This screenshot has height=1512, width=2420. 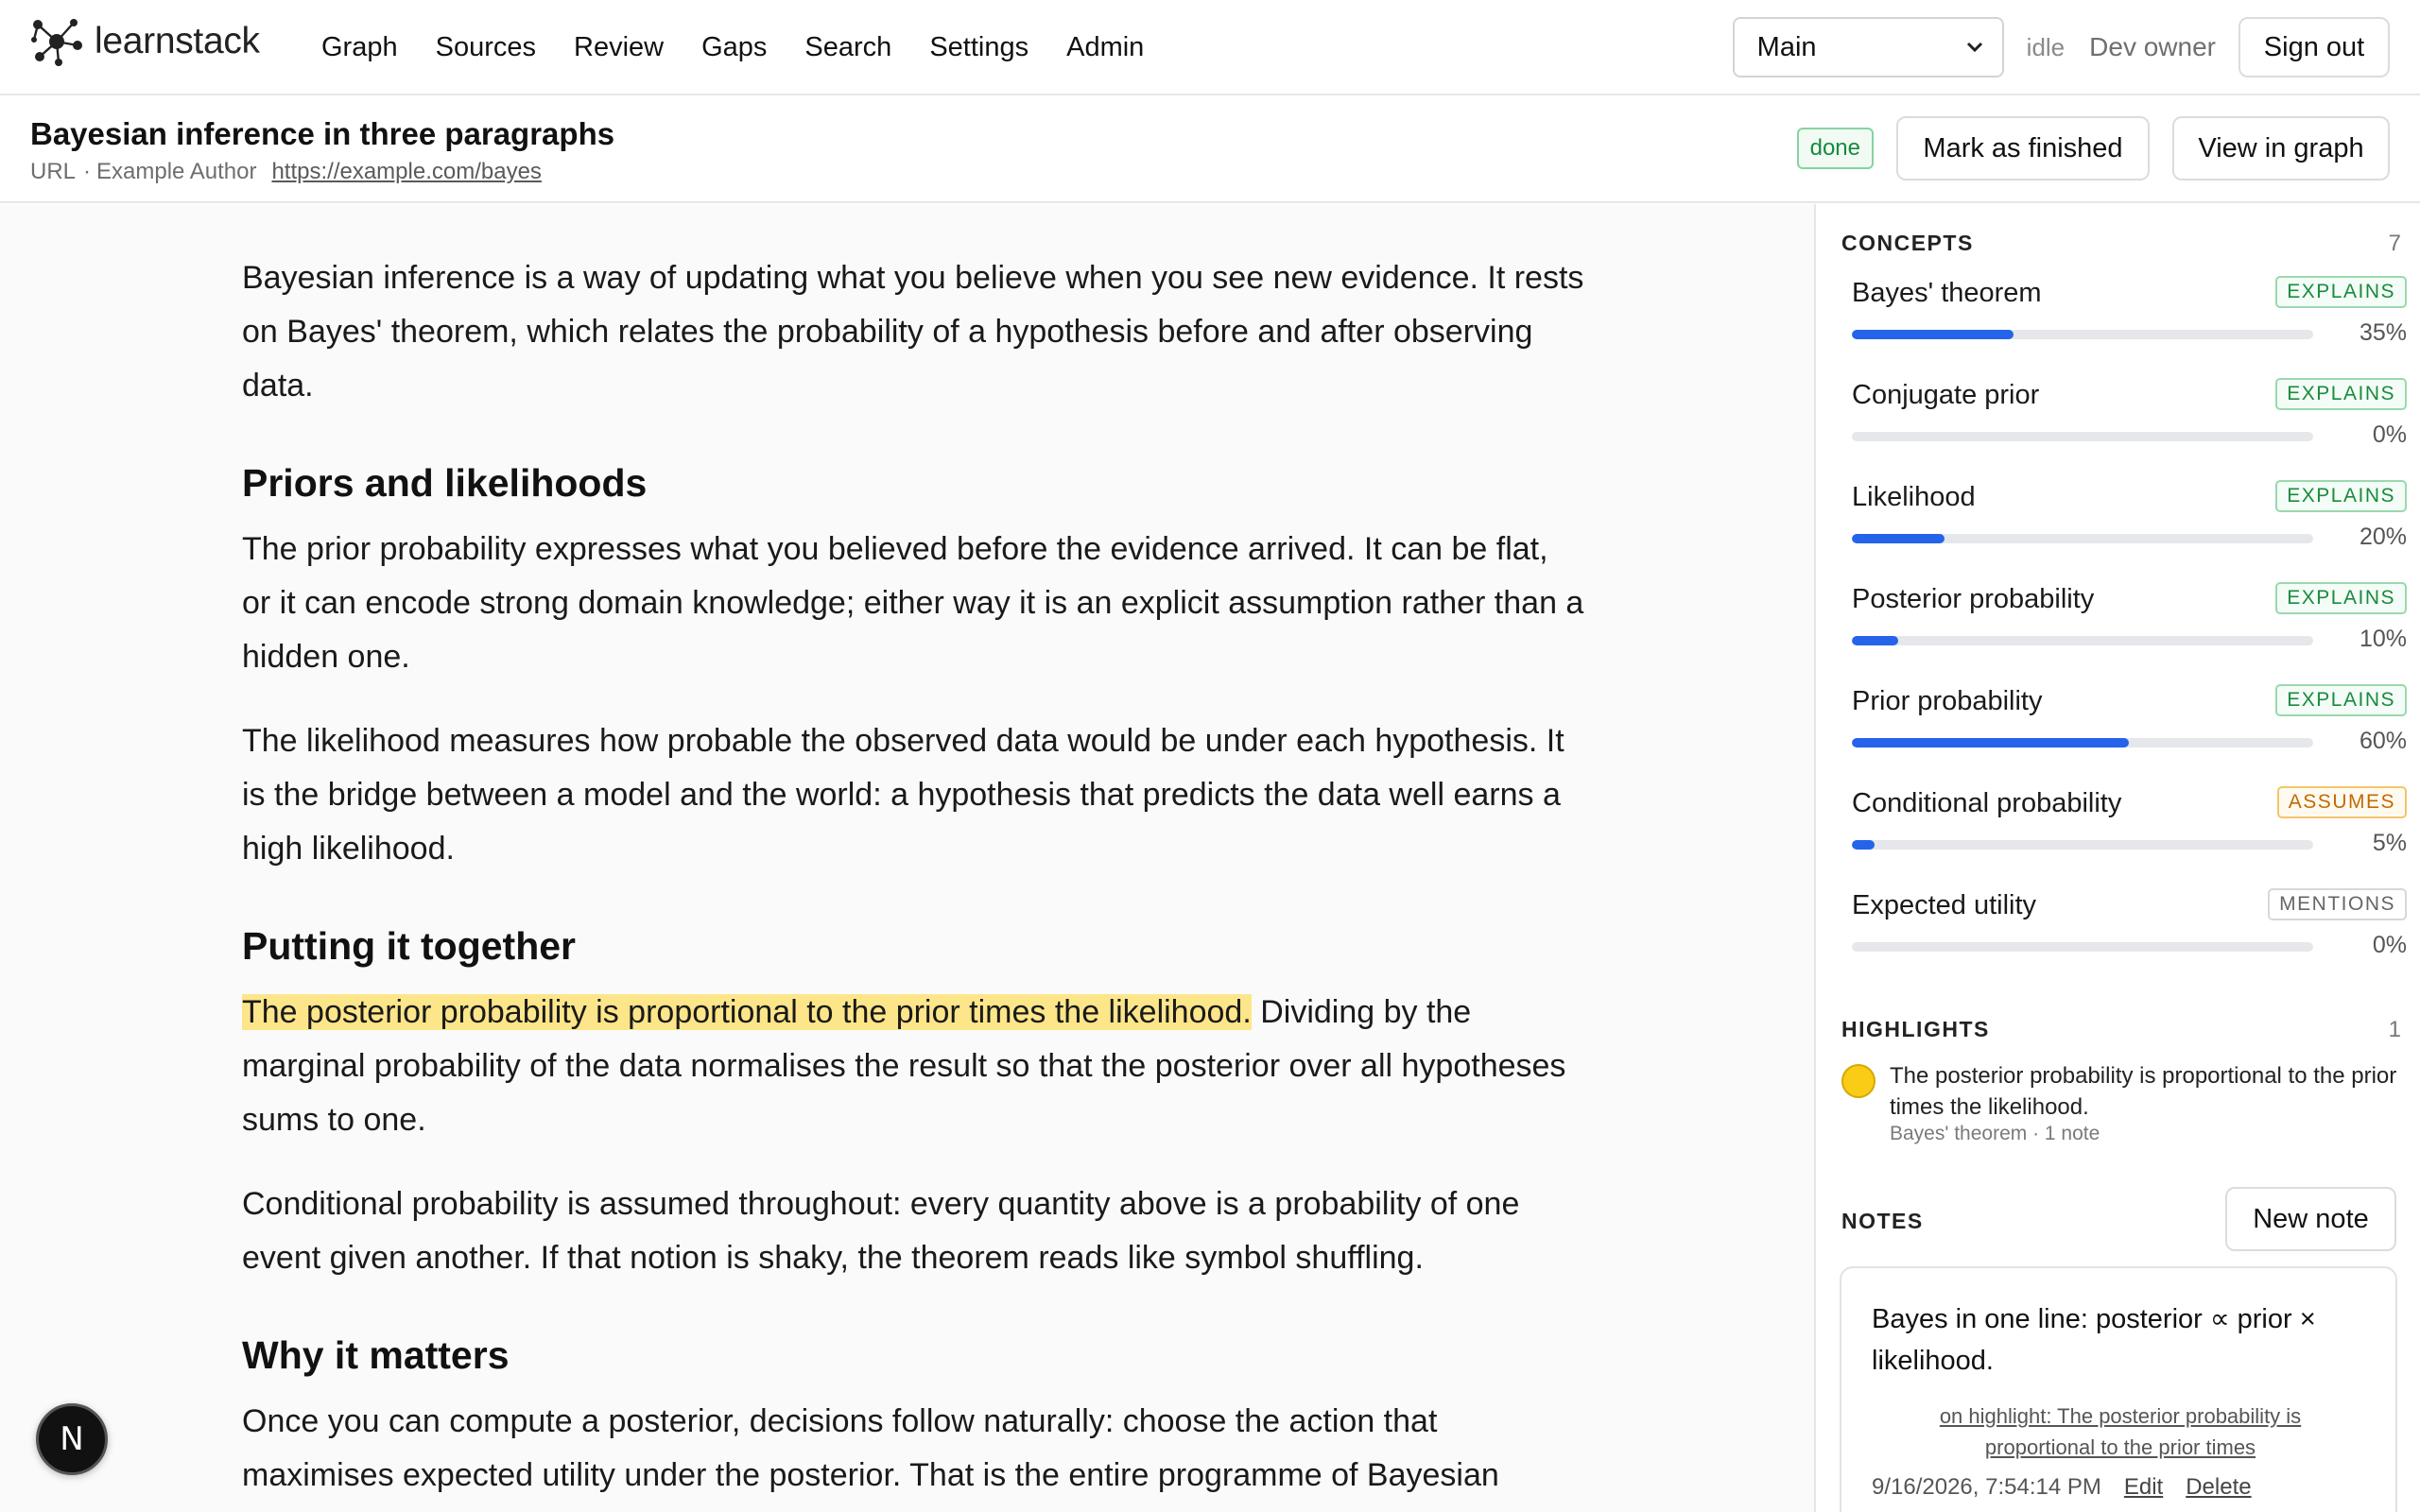 What do you see at coordinates (1944, 905) in the screenshot?
I see `concept-name: Expected utility` at bounding box center [1944, 905].